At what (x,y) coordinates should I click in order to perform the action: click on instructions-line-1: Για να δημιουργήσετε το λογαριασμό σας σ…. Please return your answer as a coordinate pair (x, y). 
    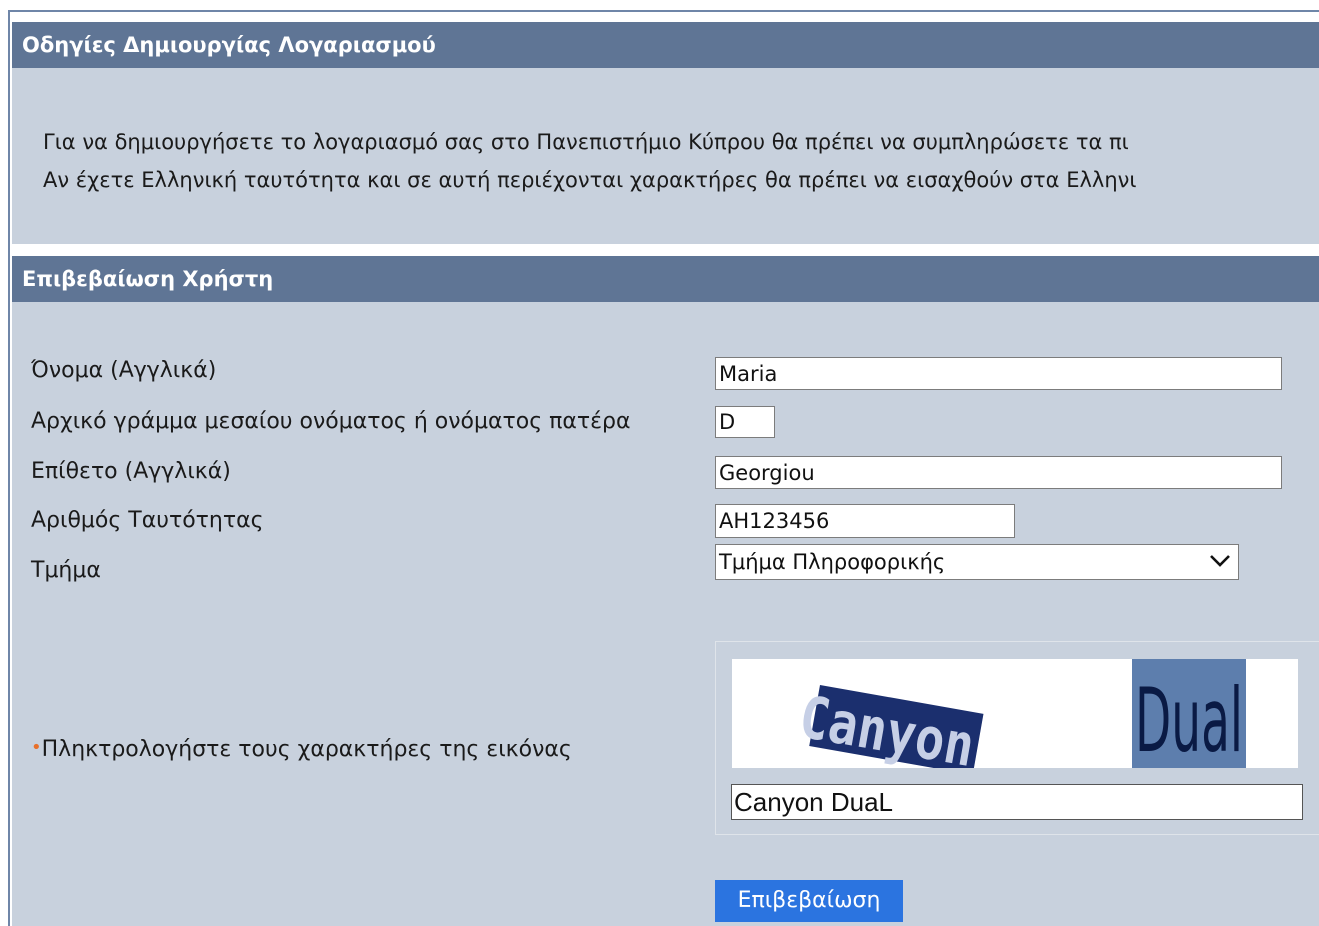
    Looking at the image, I should click on (586, 142).